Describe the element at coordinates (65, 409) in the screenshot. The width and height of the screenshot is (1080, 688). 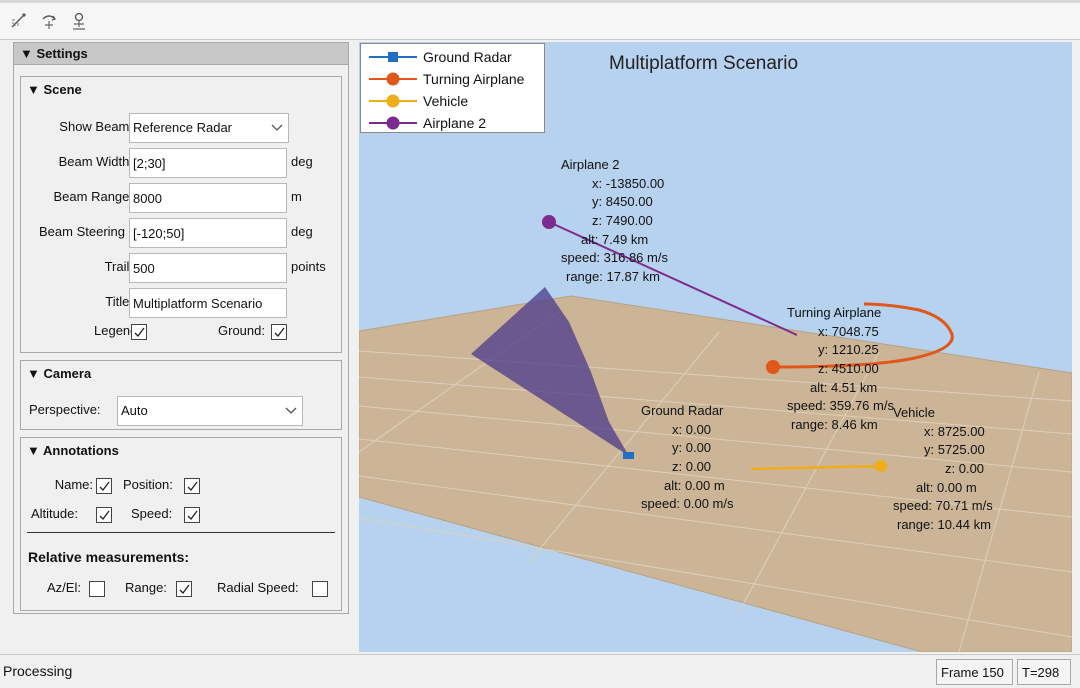
I see `perspective-label: Perspective:` at that location.